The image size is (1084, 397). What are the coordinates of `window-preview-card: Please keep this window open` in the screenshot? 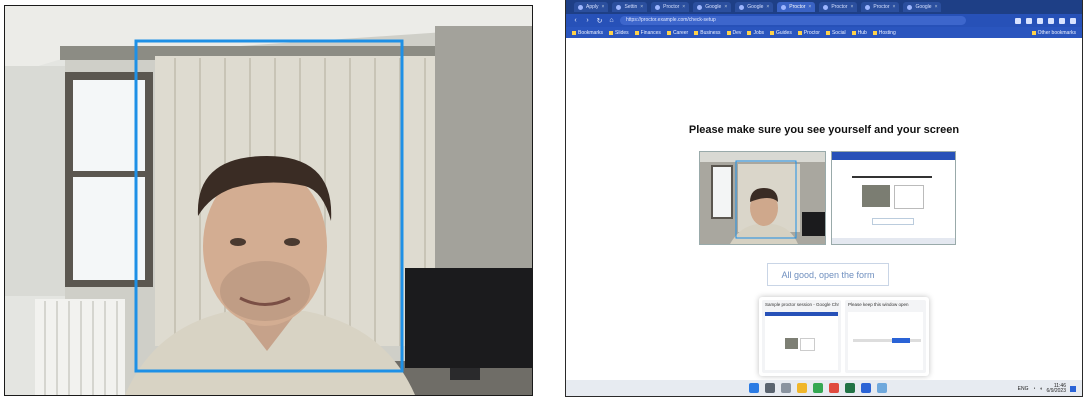 It's located at (885, 336).